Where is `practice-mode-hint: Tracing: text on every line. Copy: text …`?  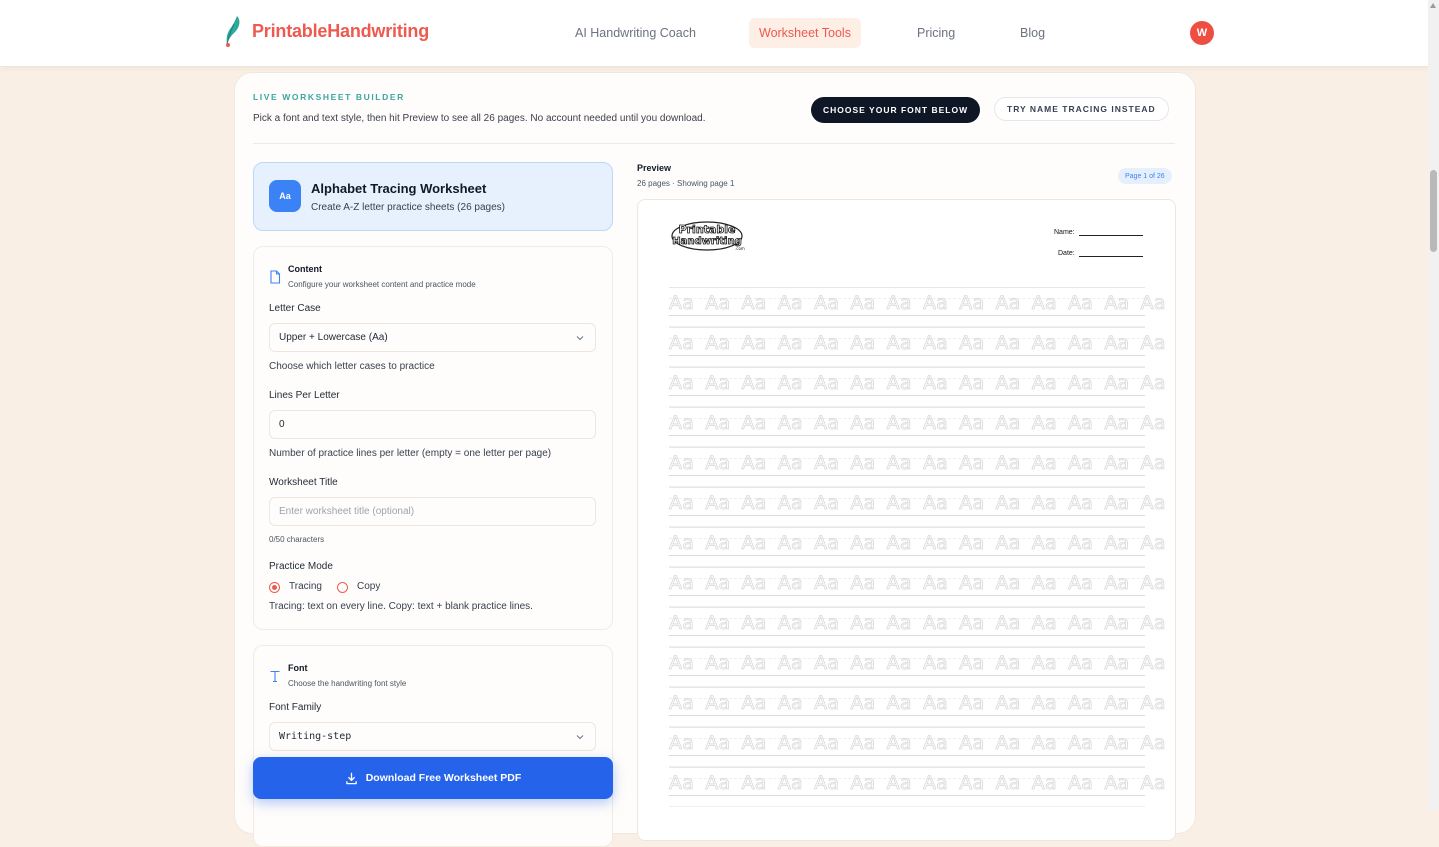 practice-mode-hint: Tracing: text on every line. Copy: text … is located at coordinates (401, 606).